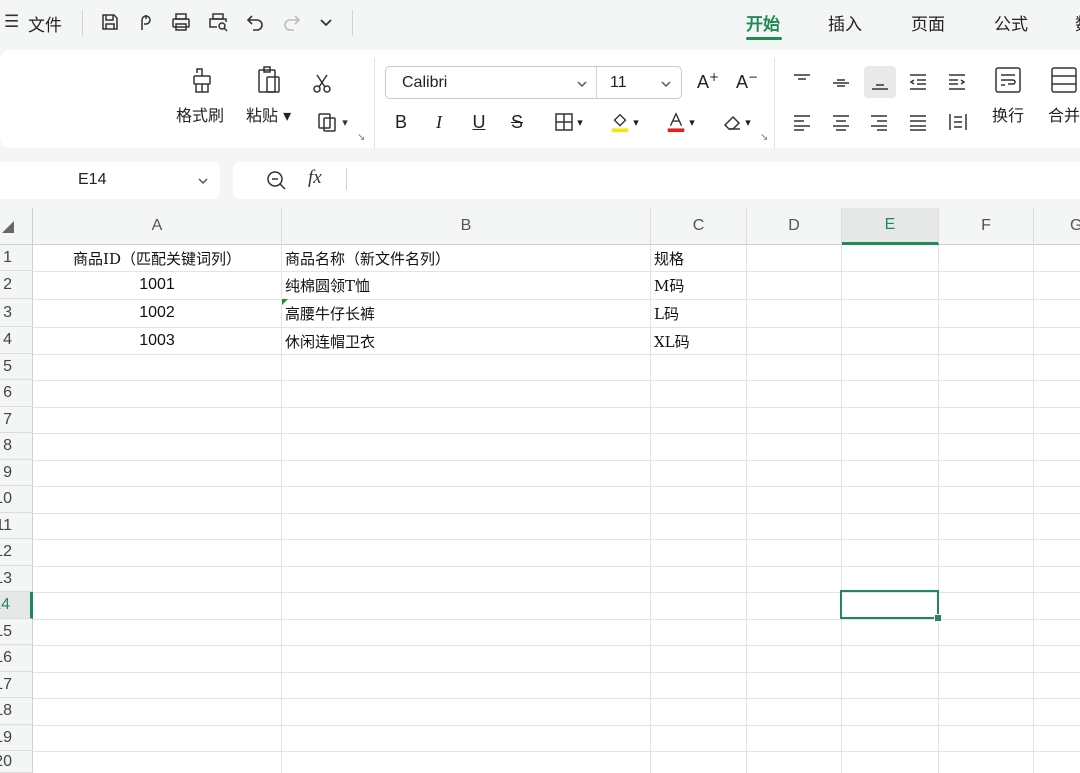 This screenshot has width=1080, height=773. I want to click on clear-format-button: ▾, so click(736, 122).